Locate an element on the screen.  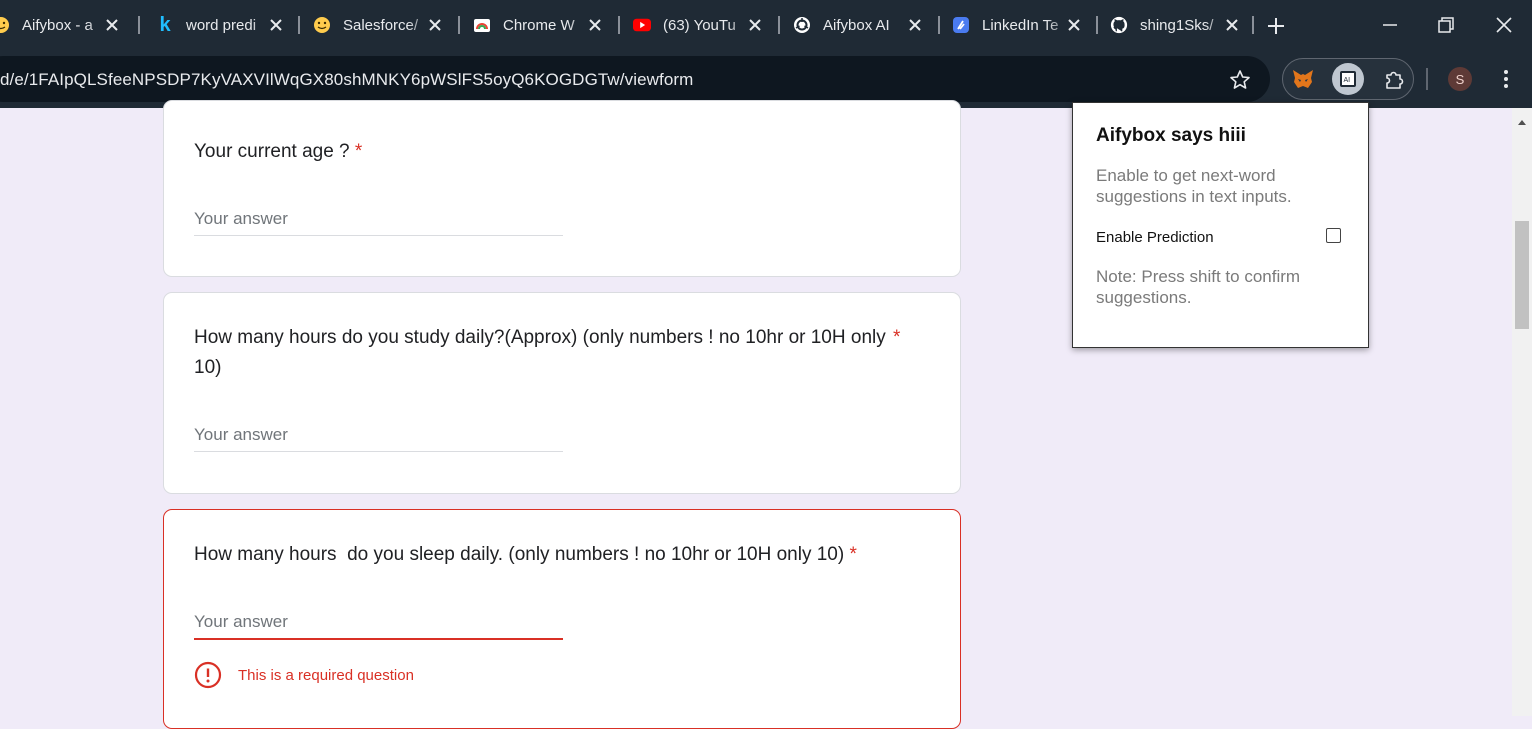
tab-title: LinkedIn Te is located at coordinates (1020, 25).